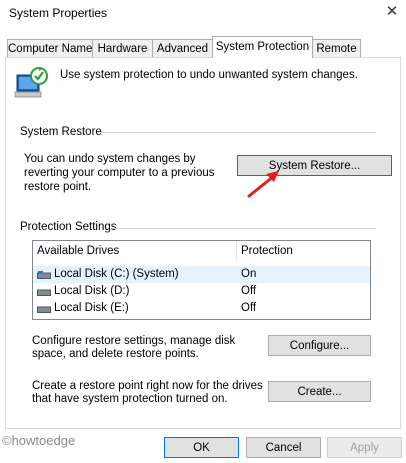 The height and width of the screenshot is (463, 406). What do you see at coordinates (201, 308) in the screenshot?
I see `table-row: Local Disk (E:) Off` at bounding box center [201, 308].